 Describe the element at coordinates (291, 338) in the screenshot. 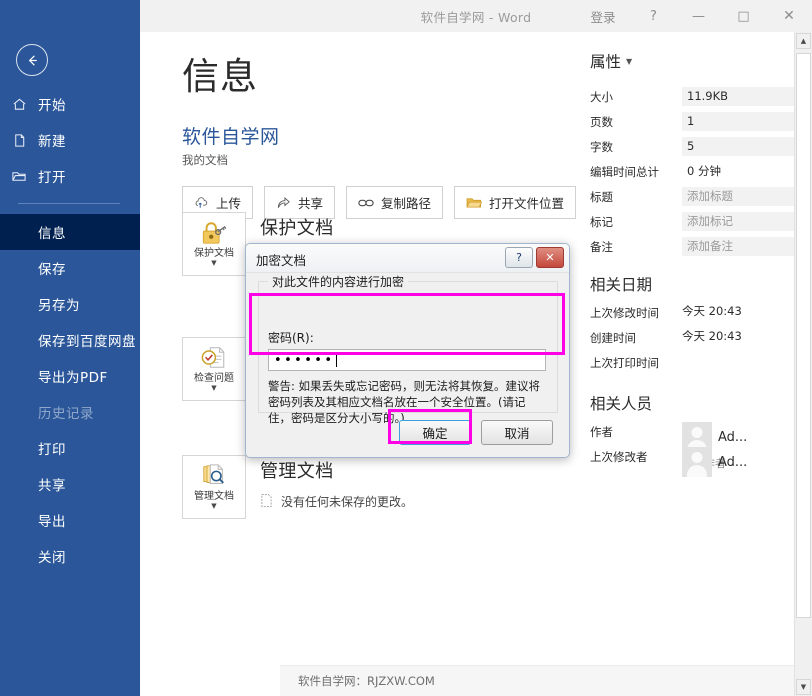

I see `password-label: 密码(R):` at that location.